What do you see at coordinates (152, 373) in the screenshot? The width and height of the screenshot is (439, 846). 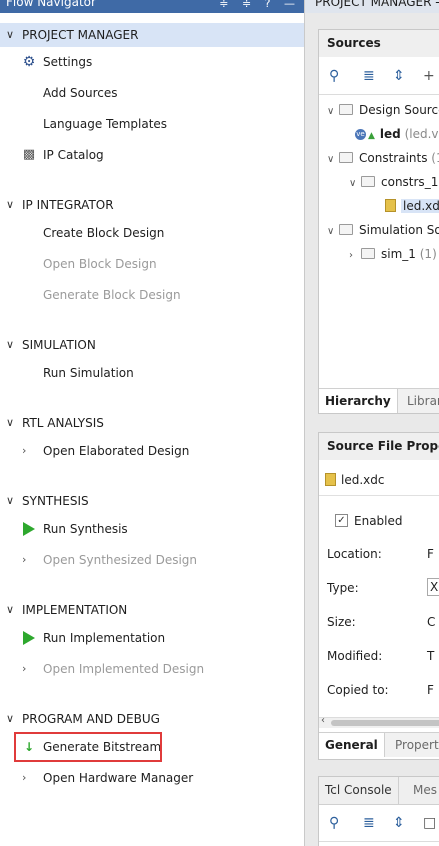 I see `nav-item-run-simulation: Run Simulation` at bounding box center [152, 373].